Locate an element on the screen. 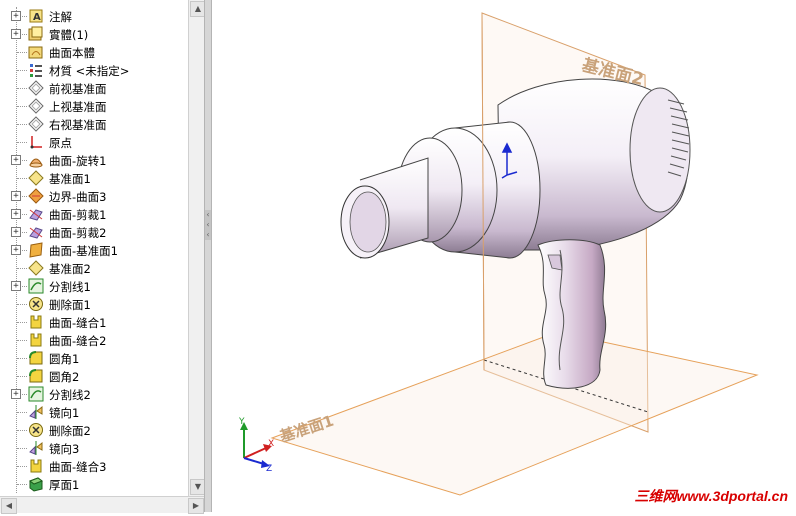 This screenshot has width=796, height=516. surface-bodies-icon is located at coordinates (36, 52).